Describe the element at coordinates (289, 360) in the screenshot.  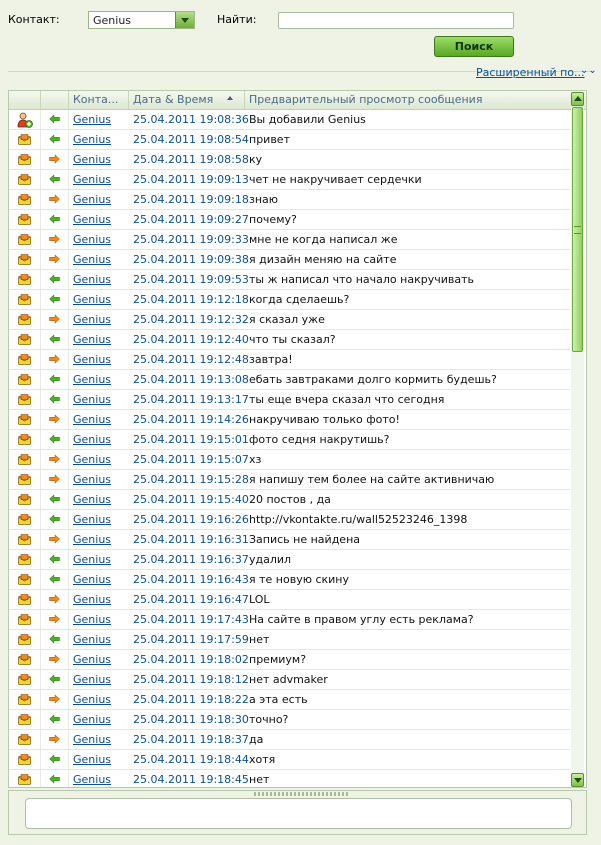
I see `table-row: Genius 25.04.2011 19:12:48 завтра!` at that location.